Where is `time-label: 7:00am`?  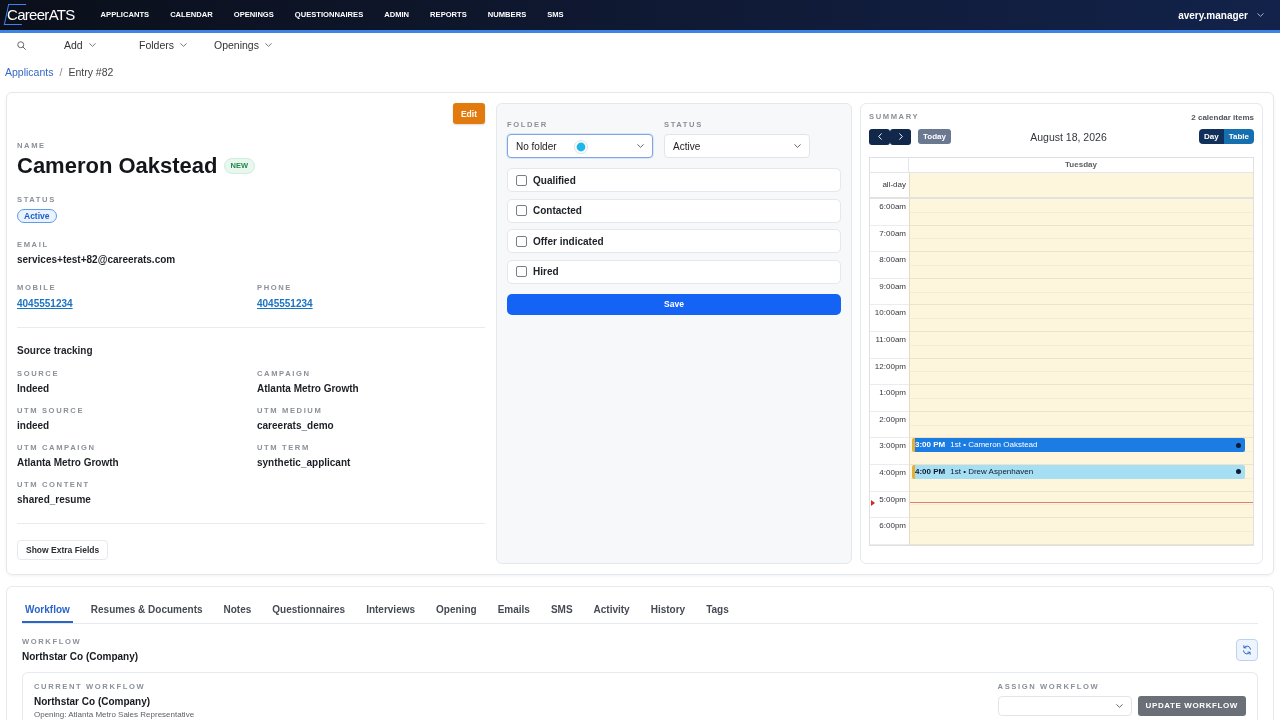
time-label: 7:00am is located at coordinates (892, 233).